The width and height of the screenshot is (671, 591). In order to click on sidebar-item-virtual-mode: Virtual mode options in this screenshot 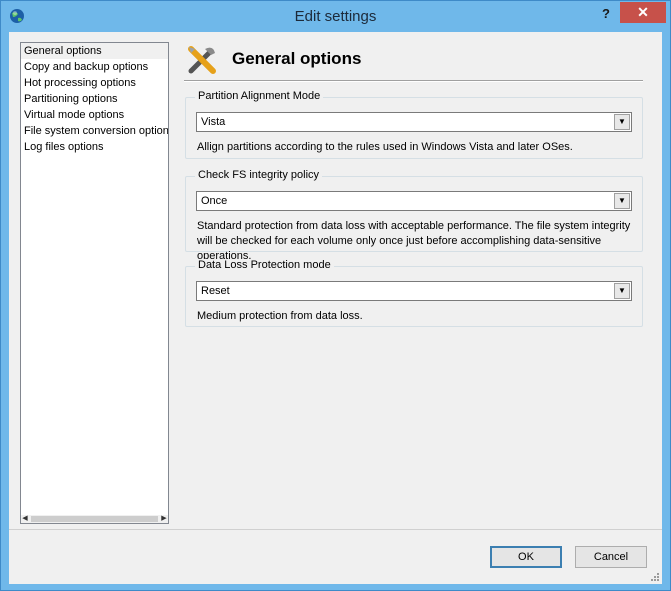, I will do `click(94, 115)`.